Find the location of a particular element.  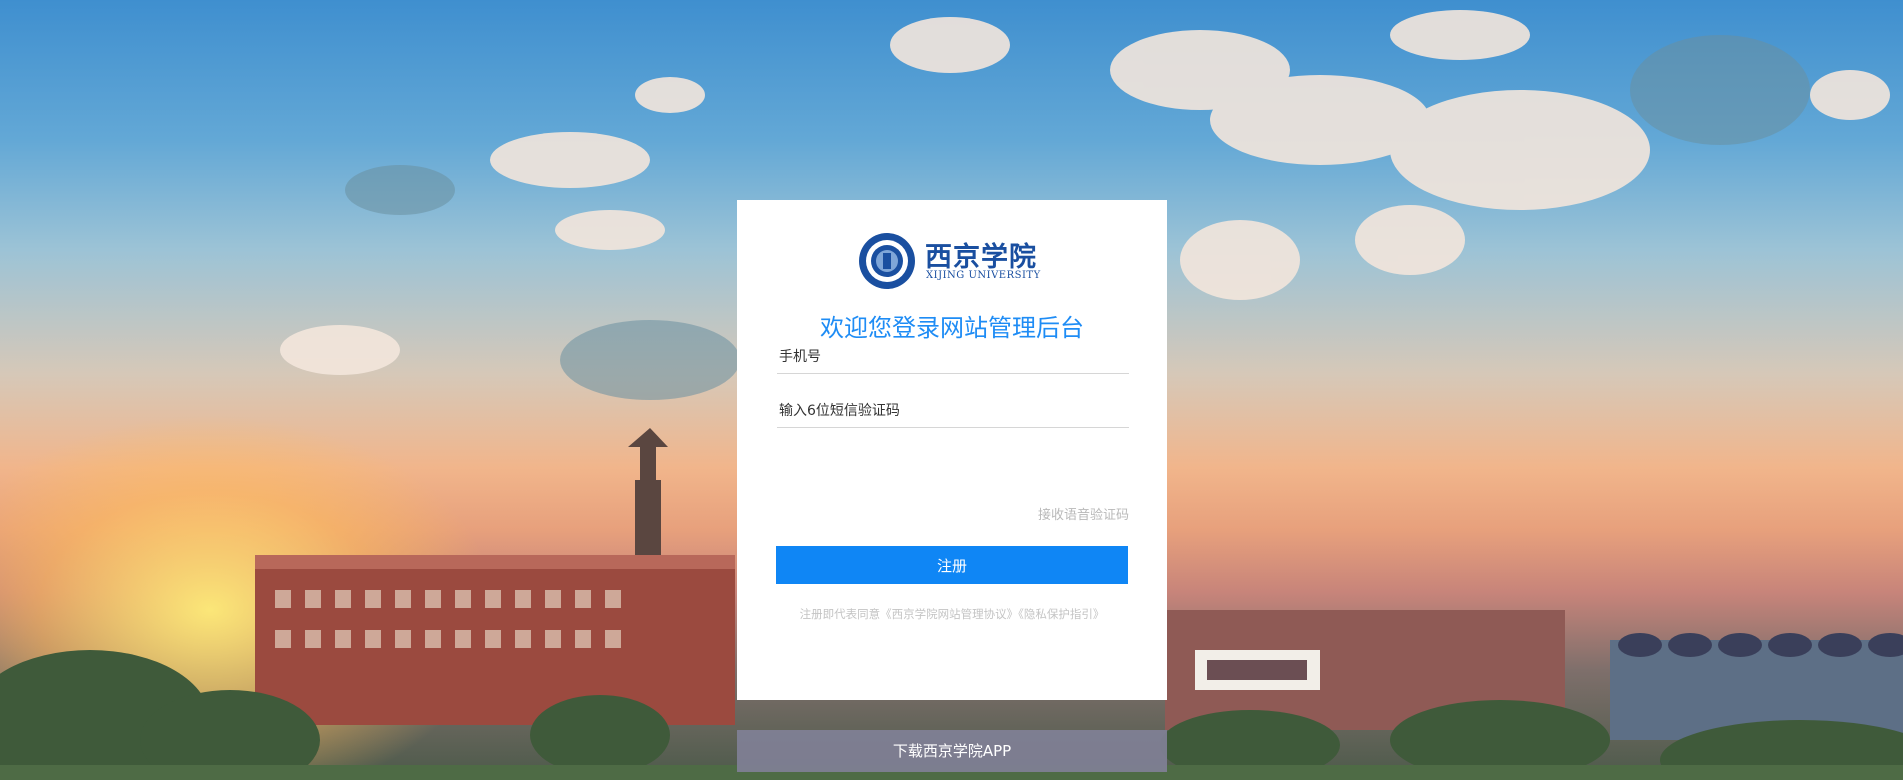

university-seal-icon is located at coordinates (887, 261).